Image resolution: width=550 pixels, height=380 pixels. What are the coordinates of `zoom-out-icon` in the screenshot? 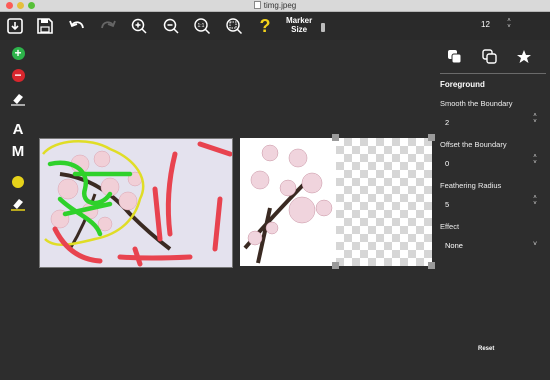 It's located at (171, 26).